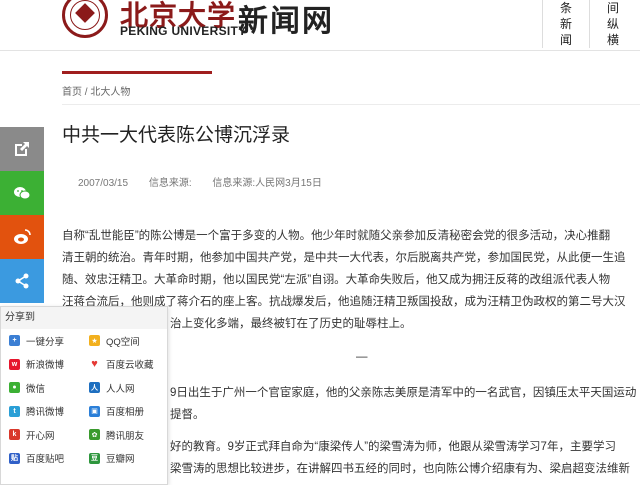 The image size is (640, 485). I want to click on breadcrumb: 首页 / 北大人物, so click(96, 90).